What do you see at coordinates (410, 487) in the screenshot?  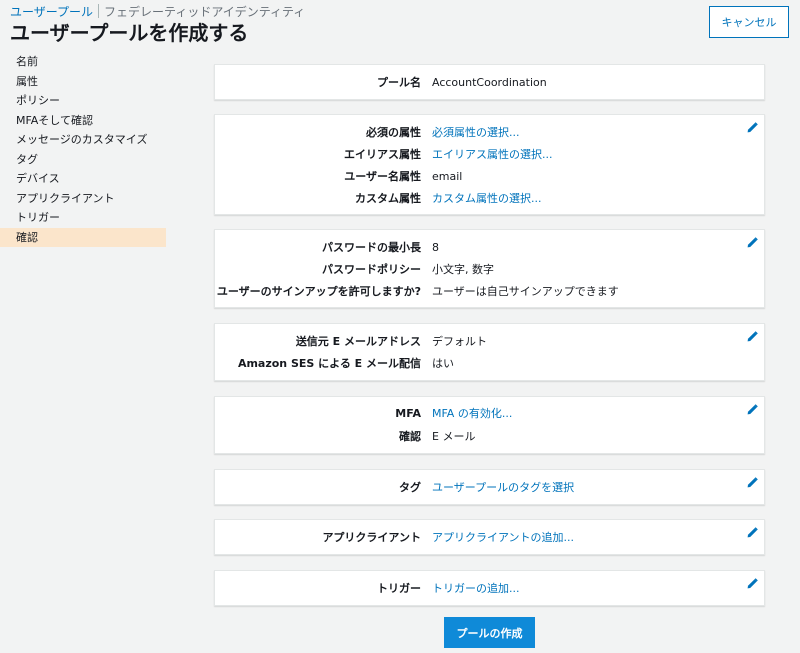 I see `tags-label: タグ` at bounding box center [410, 487].